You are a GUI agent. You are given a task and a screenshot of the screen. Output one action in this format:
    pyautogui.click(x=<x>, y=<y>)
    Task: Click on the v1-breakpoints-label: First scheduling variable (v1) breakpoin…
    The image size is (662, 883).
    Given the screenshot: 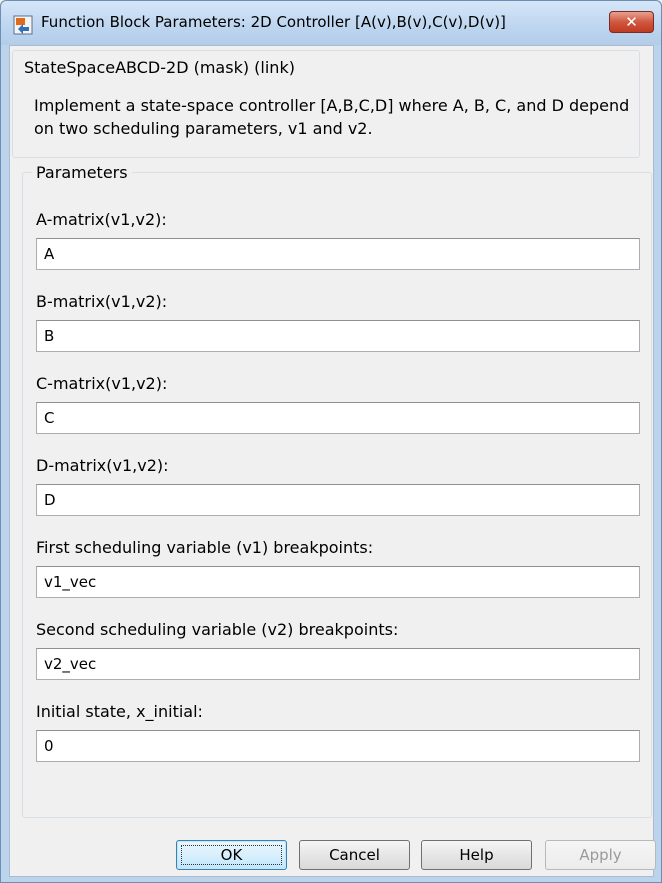 What is the action you would take?
    pyautogui.click(x=205, y=547)
    